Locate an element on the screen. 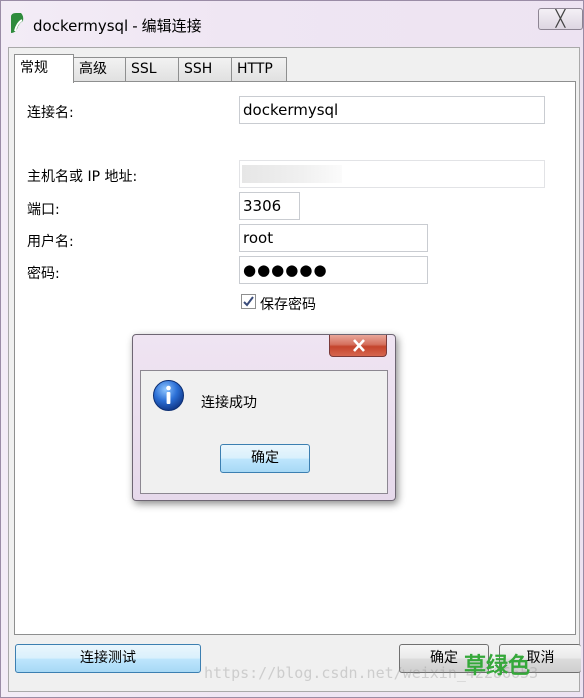  password-input: ●●●●●● is located at coordinates (333, 270).